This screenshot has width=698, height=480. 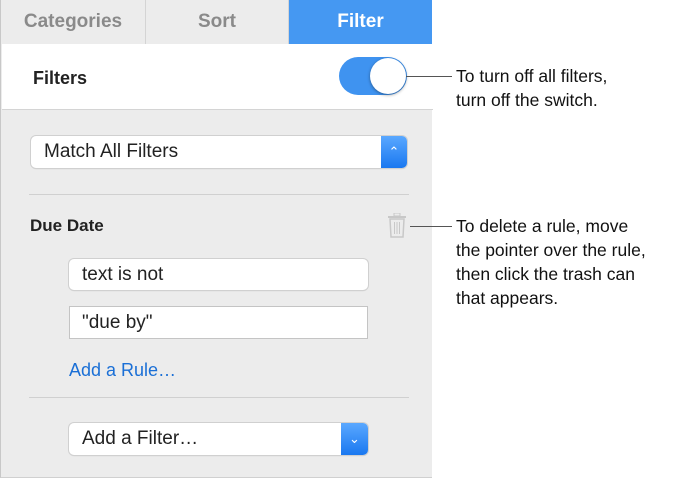 I want to click on callout-text: the pointer over the rule,, so click(x=551, y=250).